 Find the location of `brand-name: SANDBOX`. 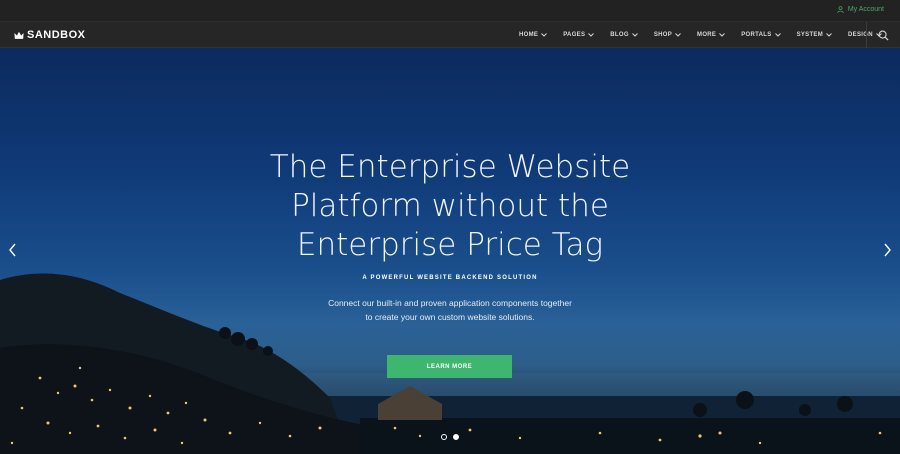

brand-name: SANDBOX is located at coordinates (56, 35).